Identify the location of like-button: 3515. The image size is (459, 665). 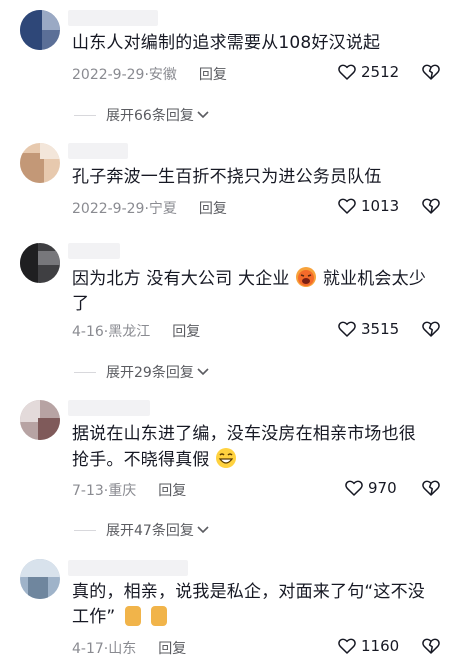
(368, 329).